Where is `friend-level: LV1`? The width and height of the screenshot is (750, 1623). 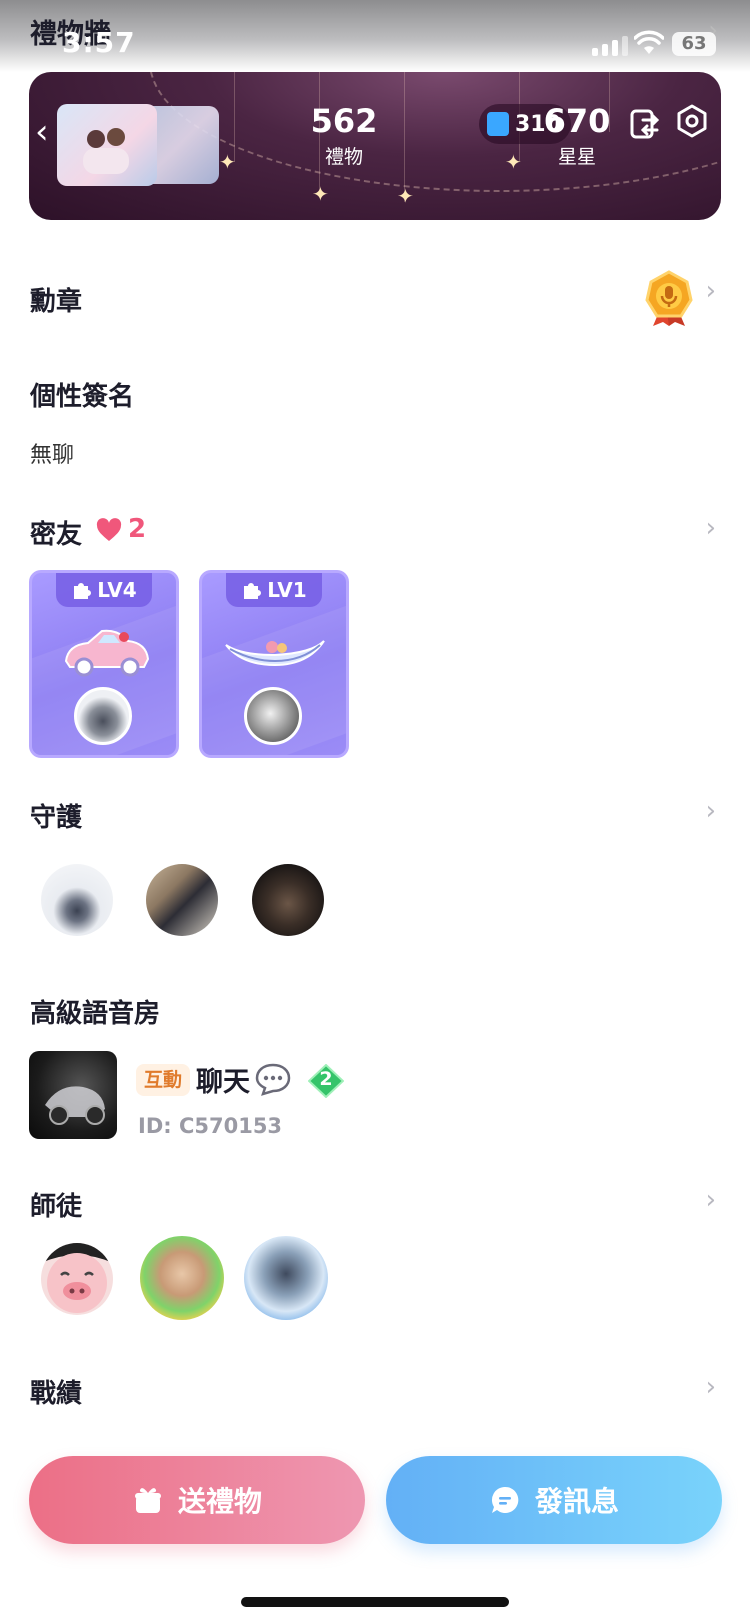
friend-level: LV1 is located at coordinates (287, 590).